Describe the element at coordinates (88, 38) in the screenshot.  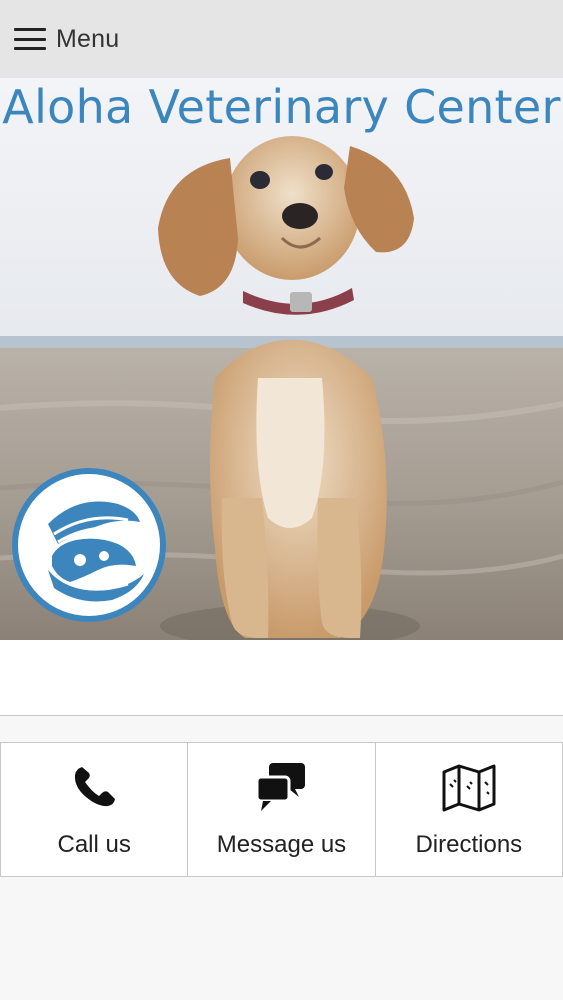
I see `menu-label: Menu` at that location.